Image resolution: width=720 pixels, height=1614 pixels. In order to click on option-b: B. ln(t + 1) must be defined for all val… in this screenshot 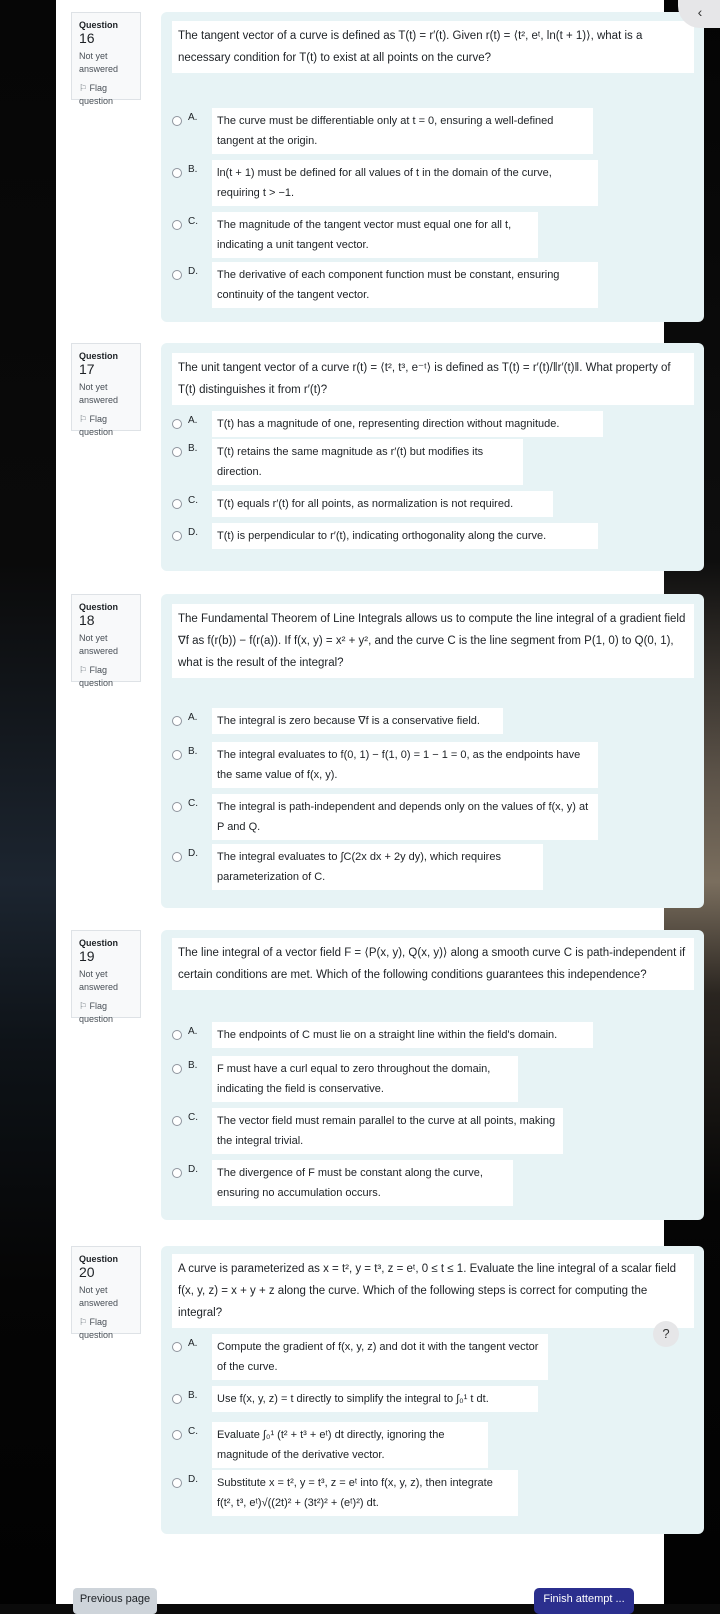, I will do `click(392, 183)`.